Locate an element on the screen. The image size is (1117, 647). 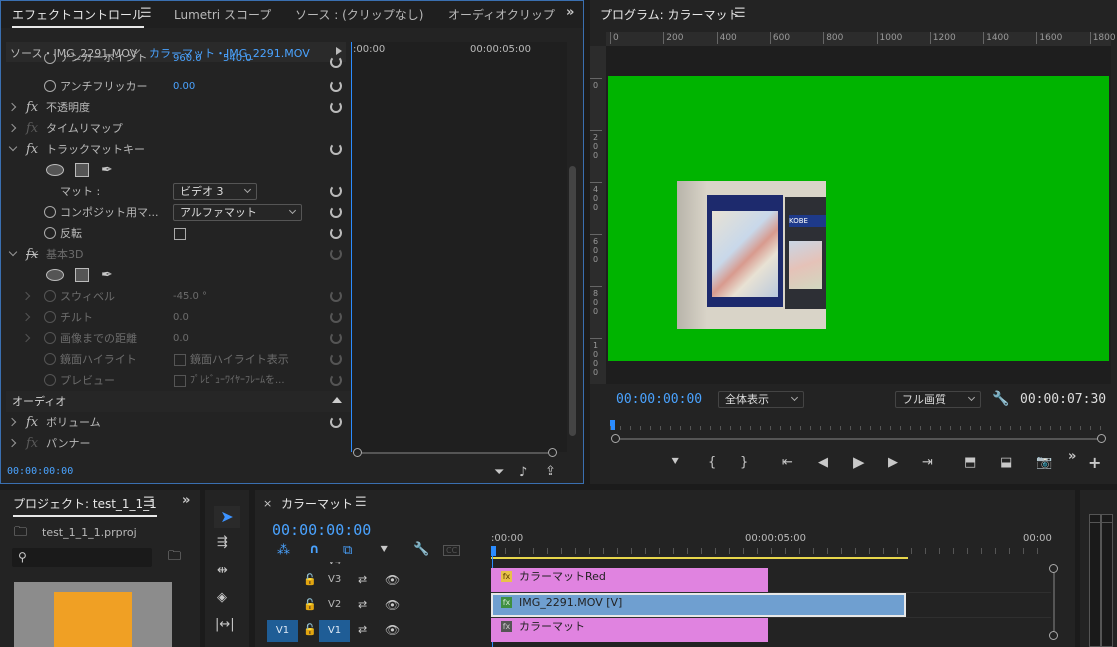
captions-badge: CC is located at coordinates (452, 550).